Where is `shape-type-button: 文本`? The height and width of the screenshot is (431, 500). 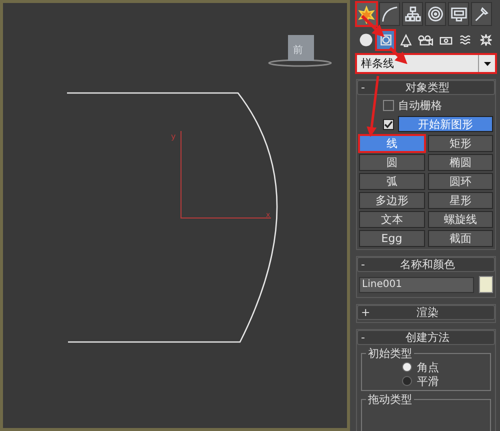 shape-type-button: 文本 is located at coordinates (391, 219).